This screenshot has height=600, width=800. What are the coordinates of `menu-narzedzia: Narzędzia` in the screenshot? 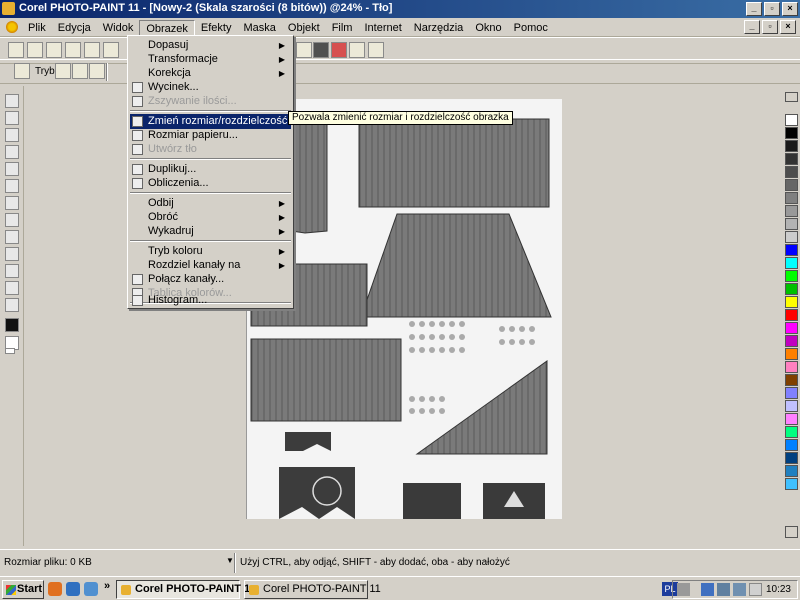 It's located at (439, 28).